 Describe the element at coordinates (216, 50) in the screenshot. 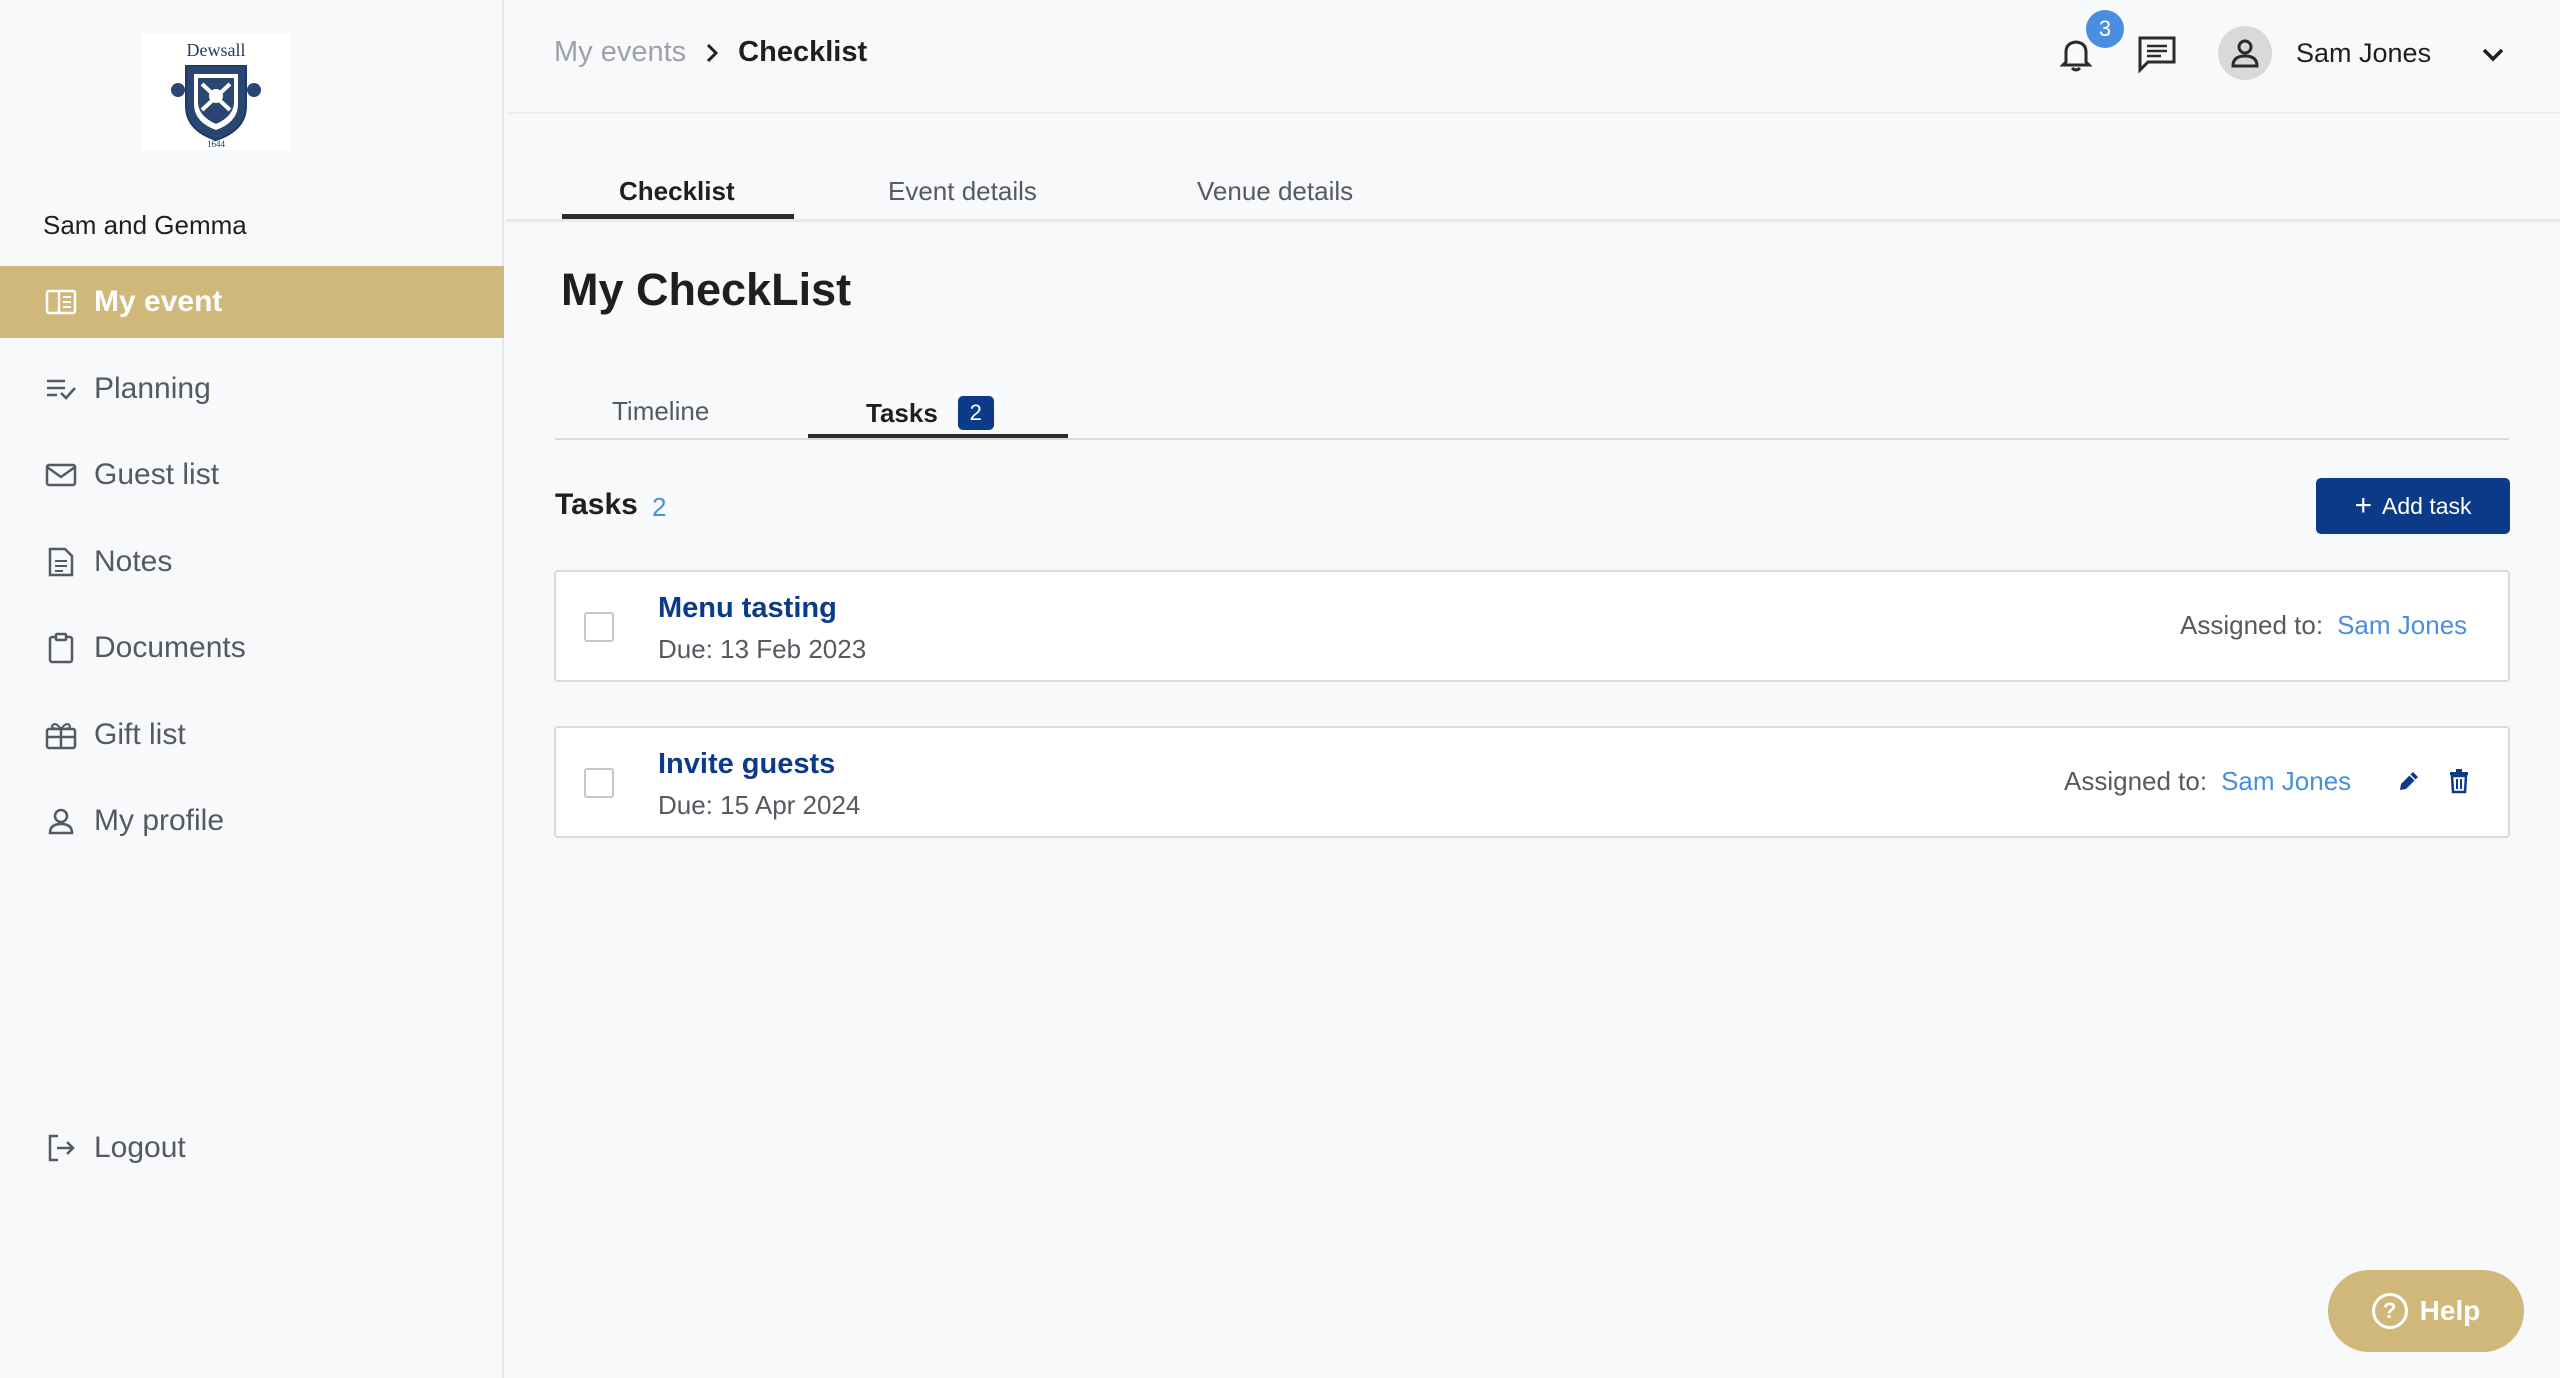

I see `logo-text: Dewsall` at that location.